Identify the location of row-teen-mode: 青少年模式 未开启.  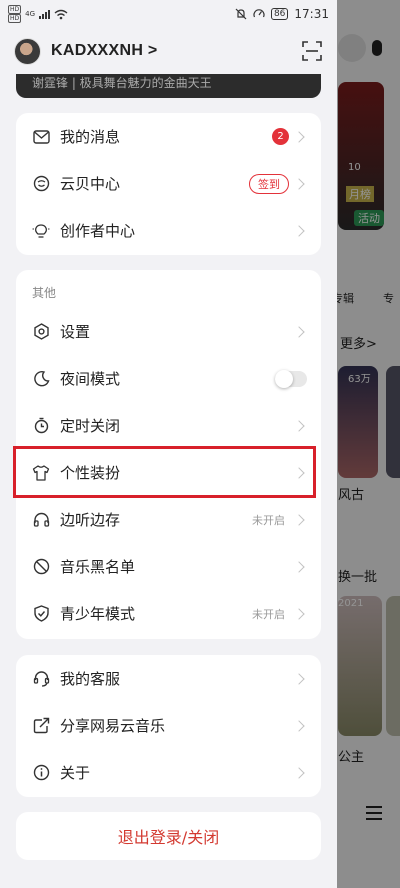
(168, 613).